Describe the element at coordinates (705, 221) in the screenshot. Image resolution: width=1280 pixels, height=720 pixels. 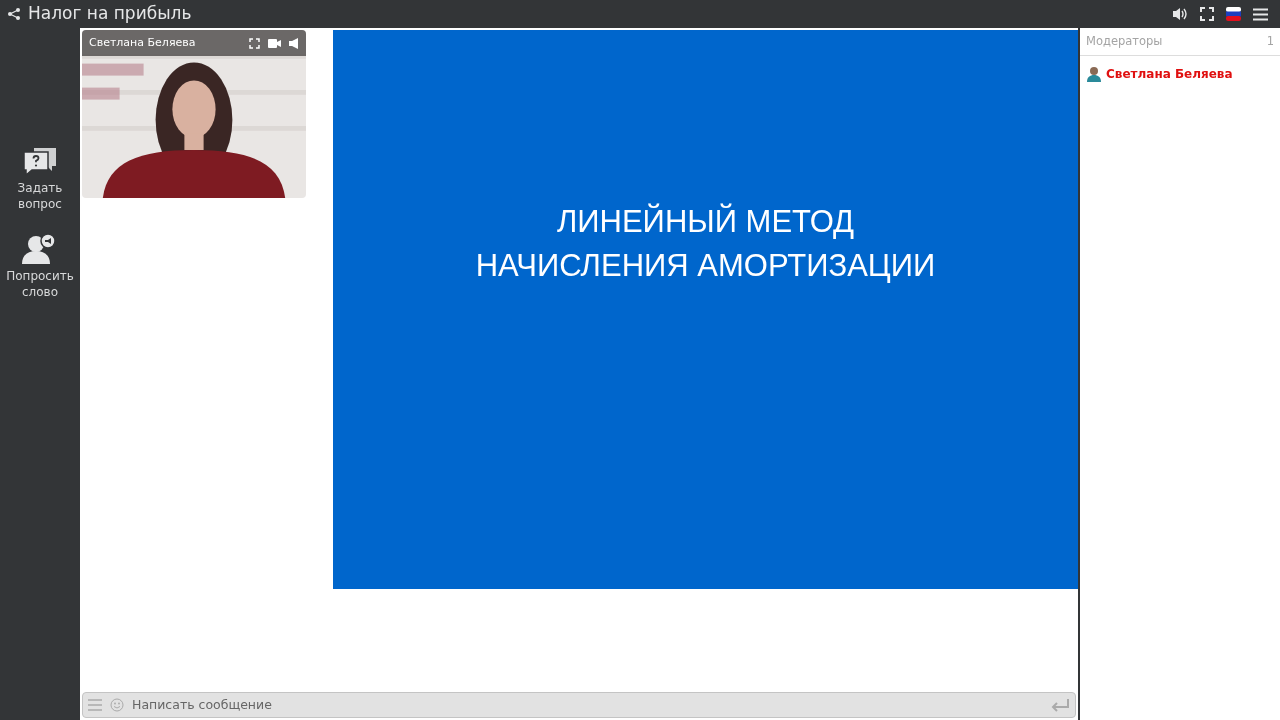
I see `slide-title-line: ЛИНЕЙНЫЙ МЕТОД` at that location.